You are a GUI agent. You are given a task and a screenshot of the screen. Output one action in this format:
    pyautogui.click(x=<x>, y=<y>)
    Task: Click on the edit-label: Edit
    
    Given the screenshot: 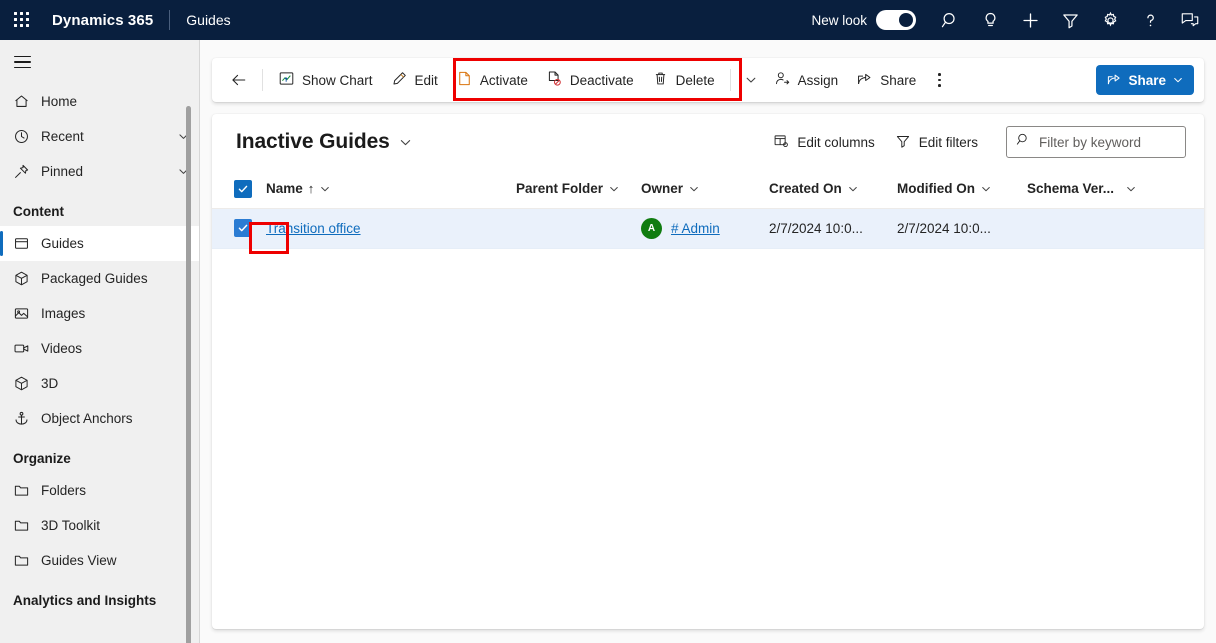 What is the action you would take?
    pyautogui.click(x=426, y=80)
    